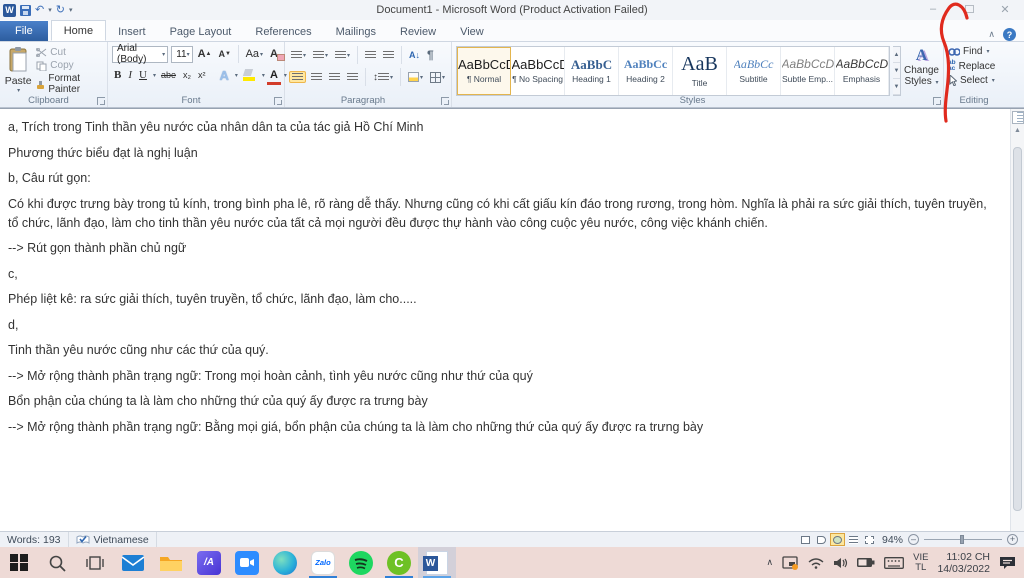 The image size is (1024, 578). Describe the element at coordinates (182, 54) in the screenshot. I see `font-size-select: 11 ▾` at that location.